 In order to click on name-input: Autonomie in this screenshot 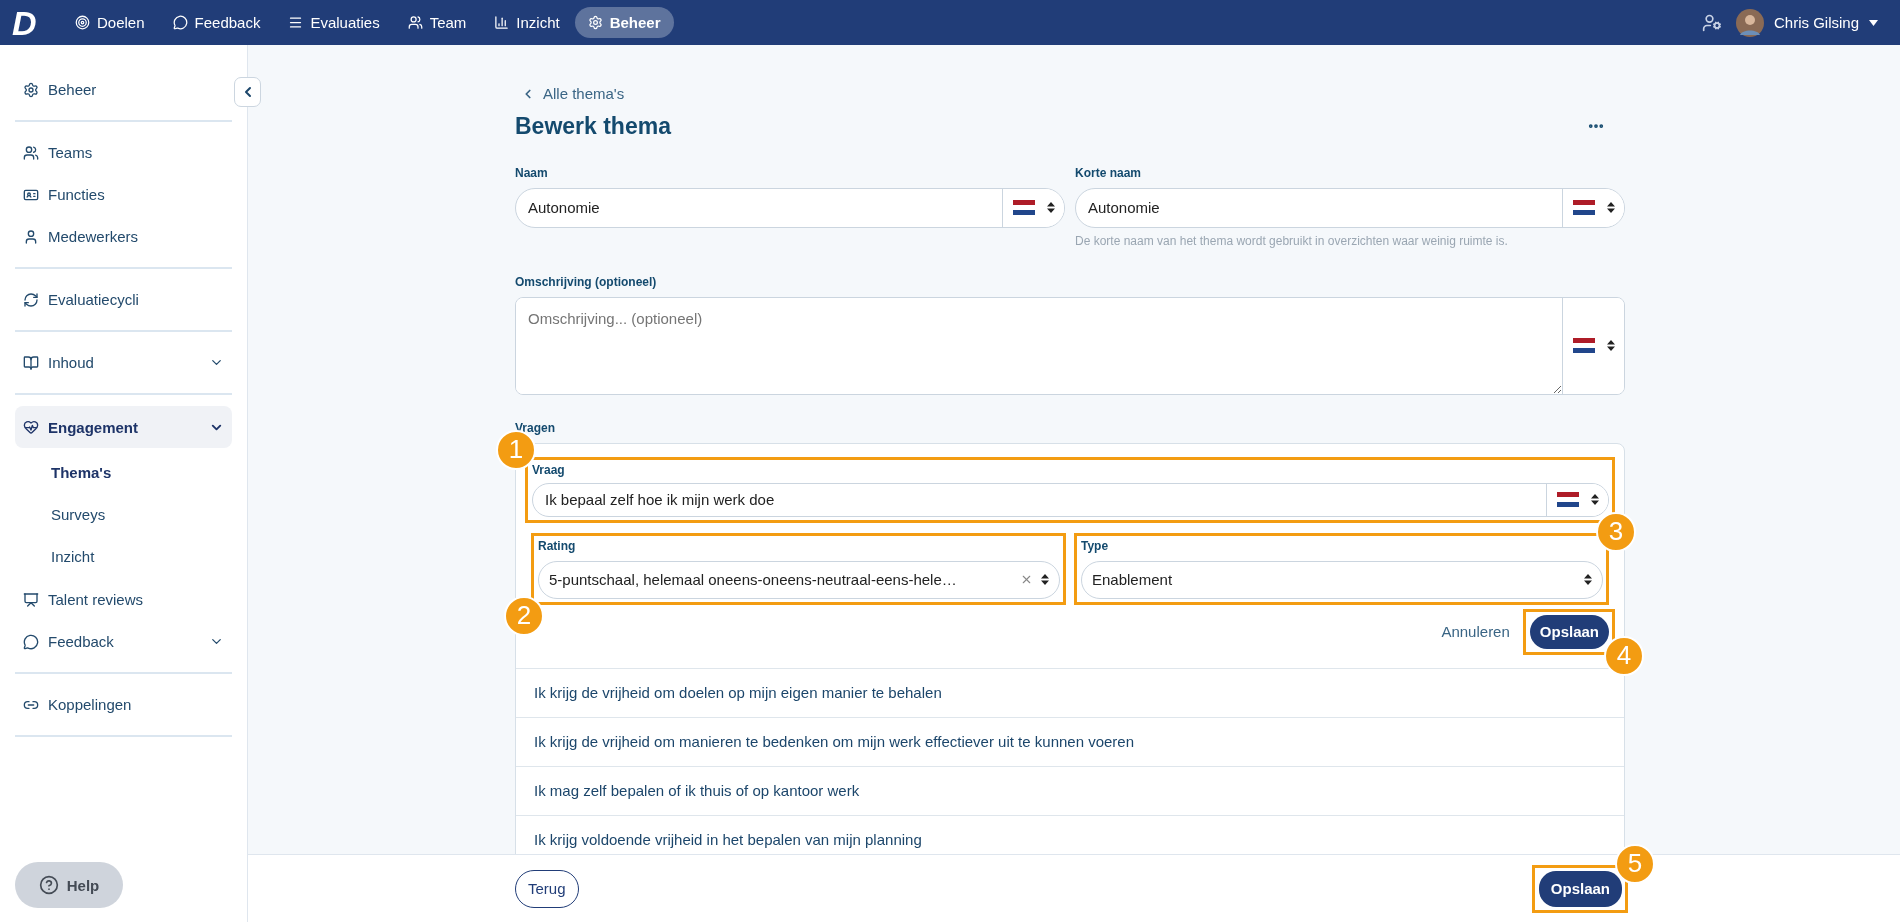, I will do `click(759, 207)`.